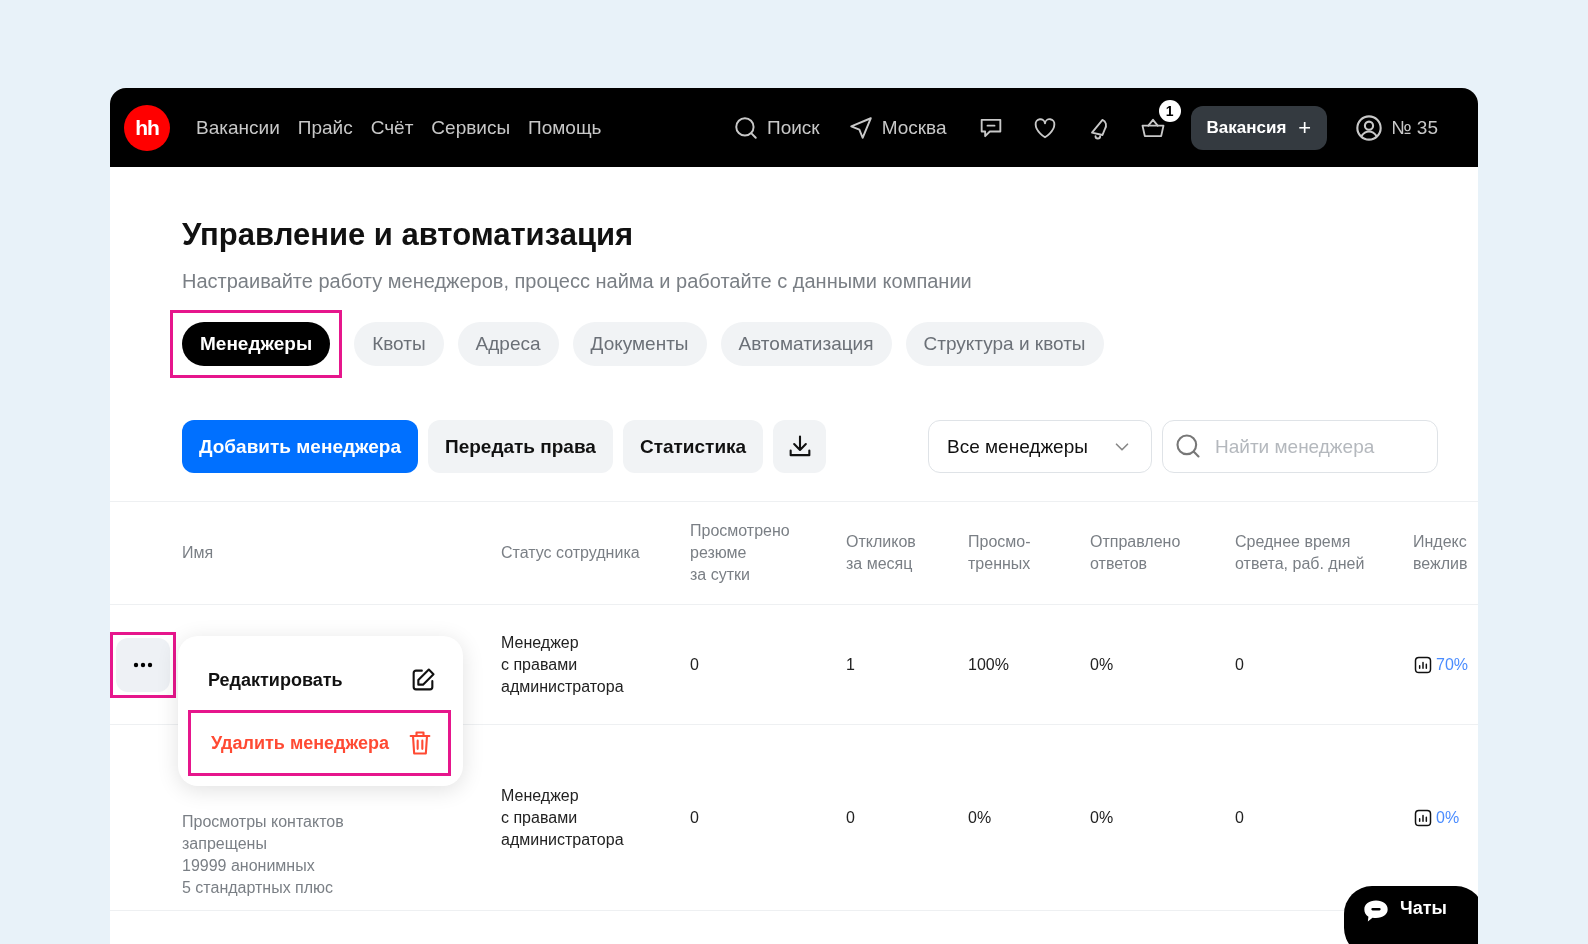 The width and height of the screenshot is (1588, 944). What do you see at coordinates (989, 664) in the screenshot?
I see `table-cell-text: 100%` at bounding box center [989, 664].